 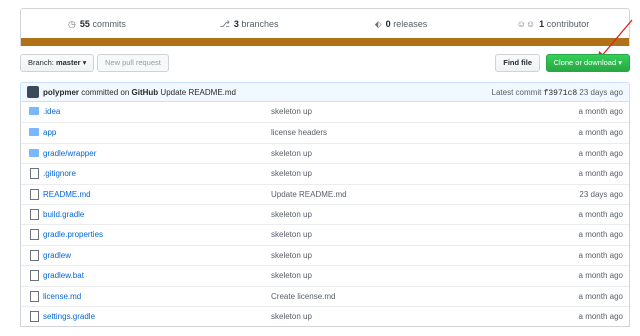 I want to click on file-name-link: gradle.properties, so click(x=73, y=234).